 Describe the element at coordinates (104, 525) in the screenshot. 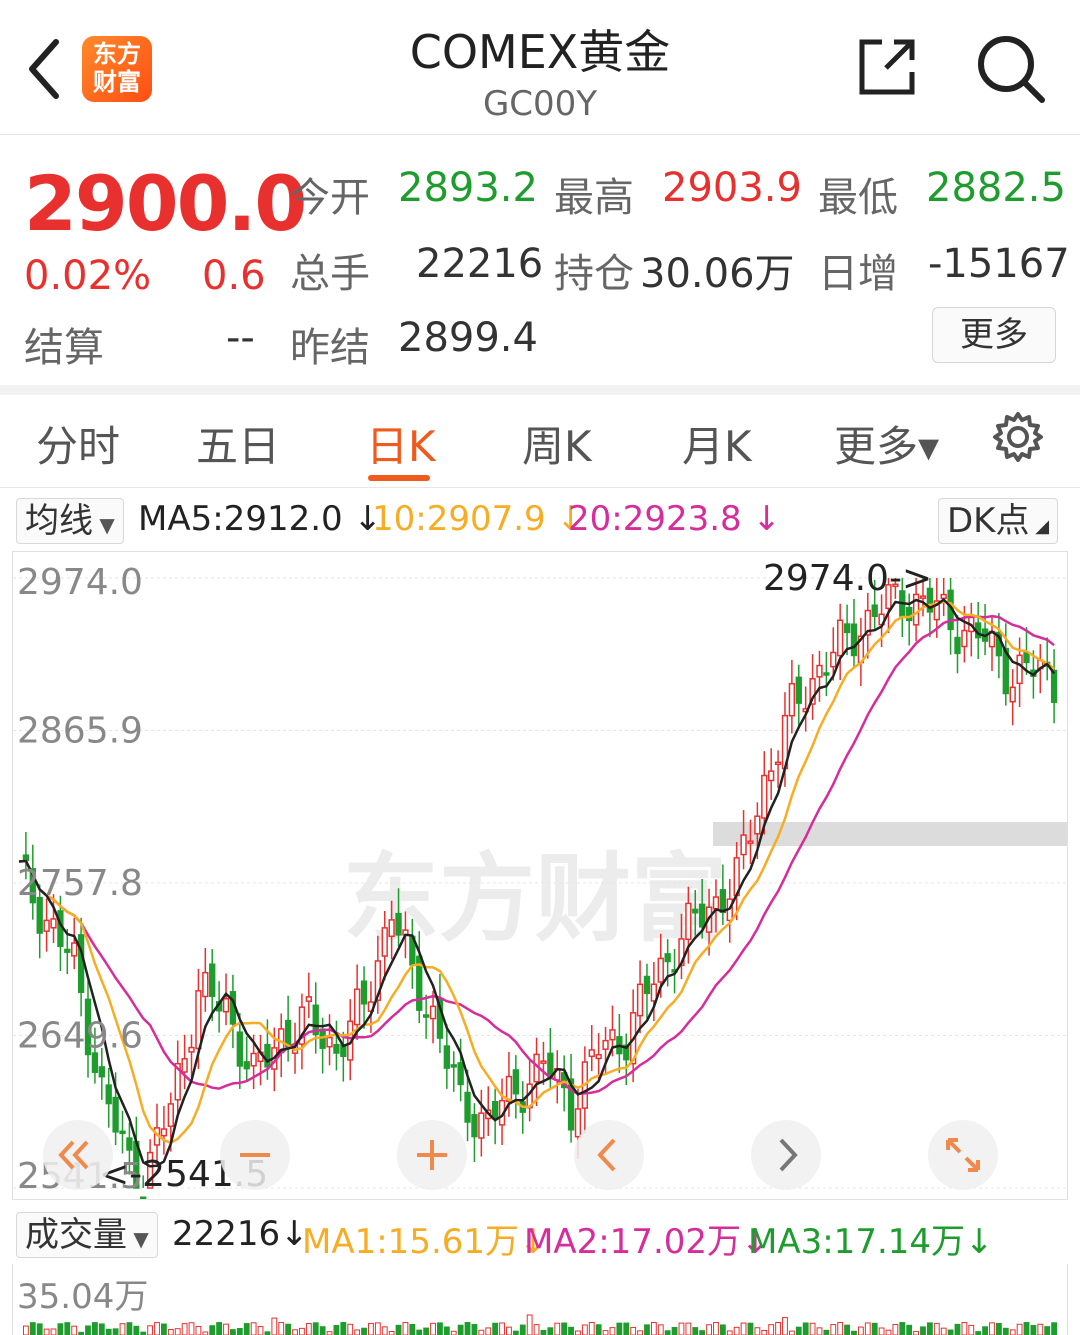

I see `dropdown-arrow-icon: ▼` at that location.